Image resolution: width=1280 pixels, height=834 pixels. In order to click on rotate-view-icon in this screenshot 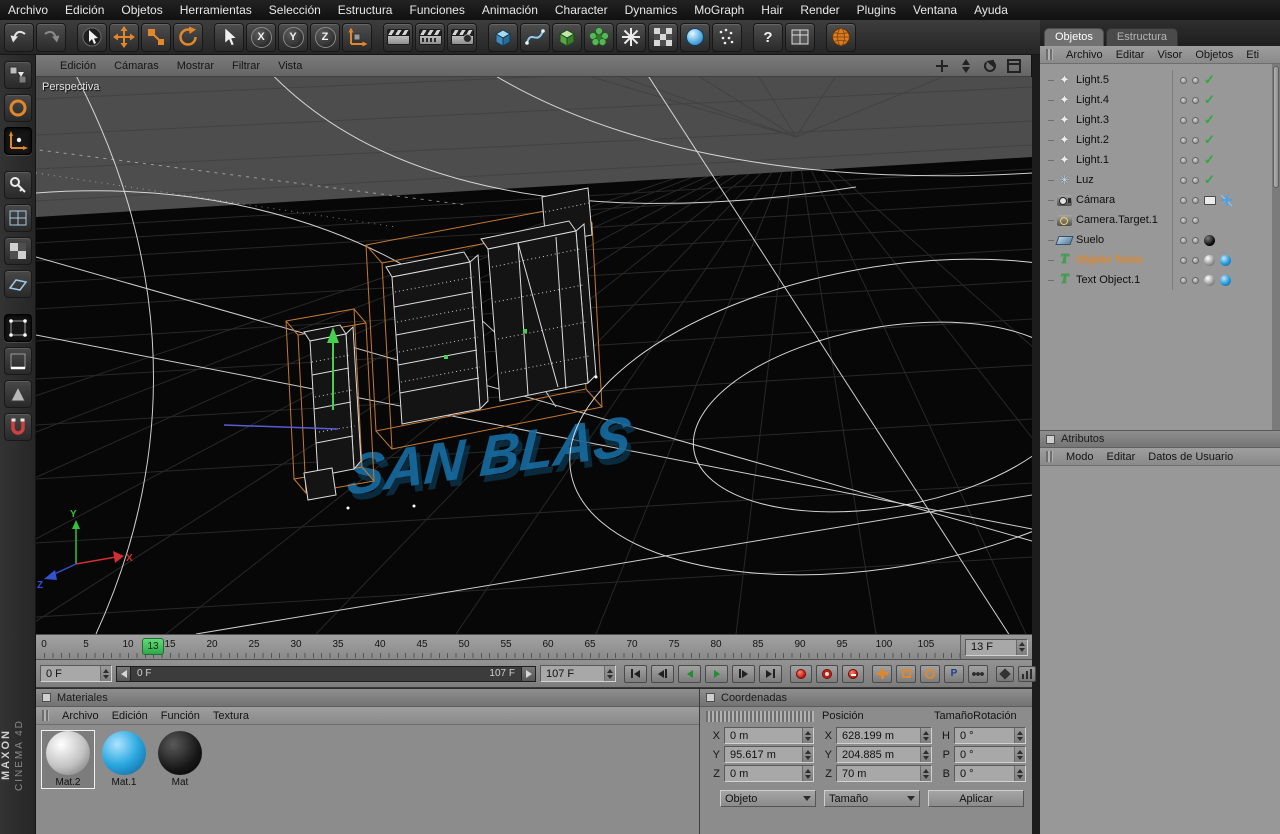, I will do `click(990, 66)`.